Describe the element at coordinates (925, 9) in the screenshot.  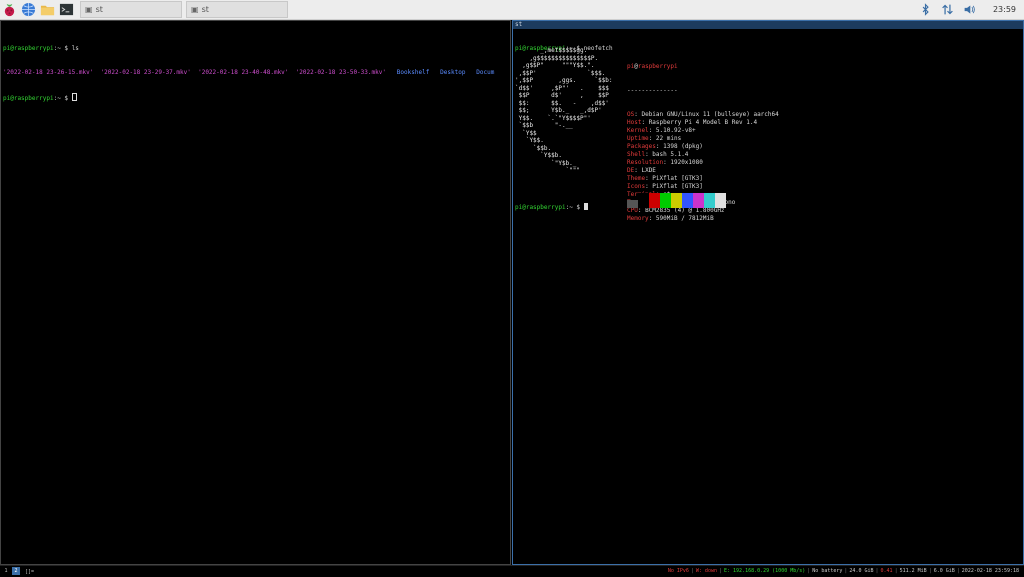
I see `bluetooth-icon` at that location.